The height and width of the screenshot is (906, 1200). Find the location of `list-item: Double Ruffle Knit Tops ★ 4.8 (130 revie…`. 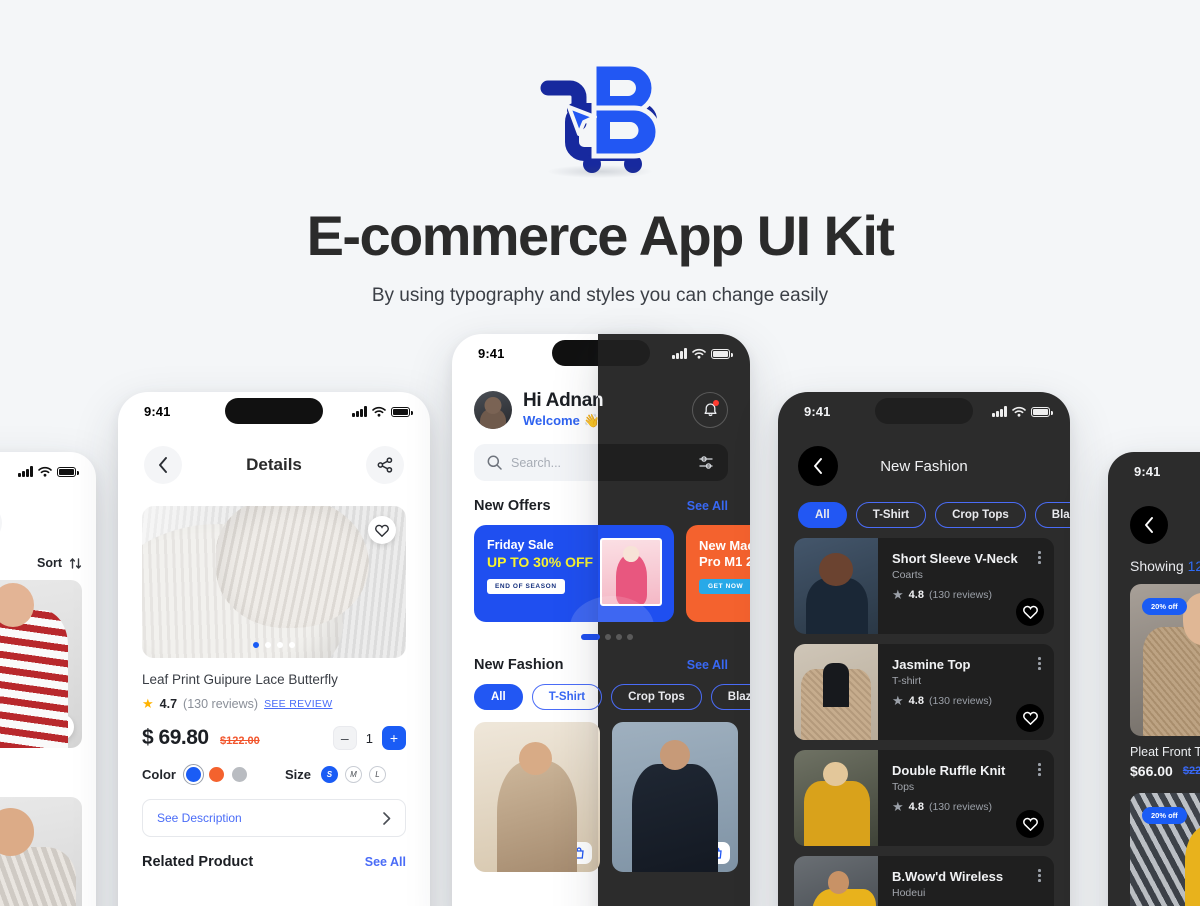

list-item: Double Ruffle Knit Tops ★ 4.8 (130 revie… is located at coordinates (924, 798).